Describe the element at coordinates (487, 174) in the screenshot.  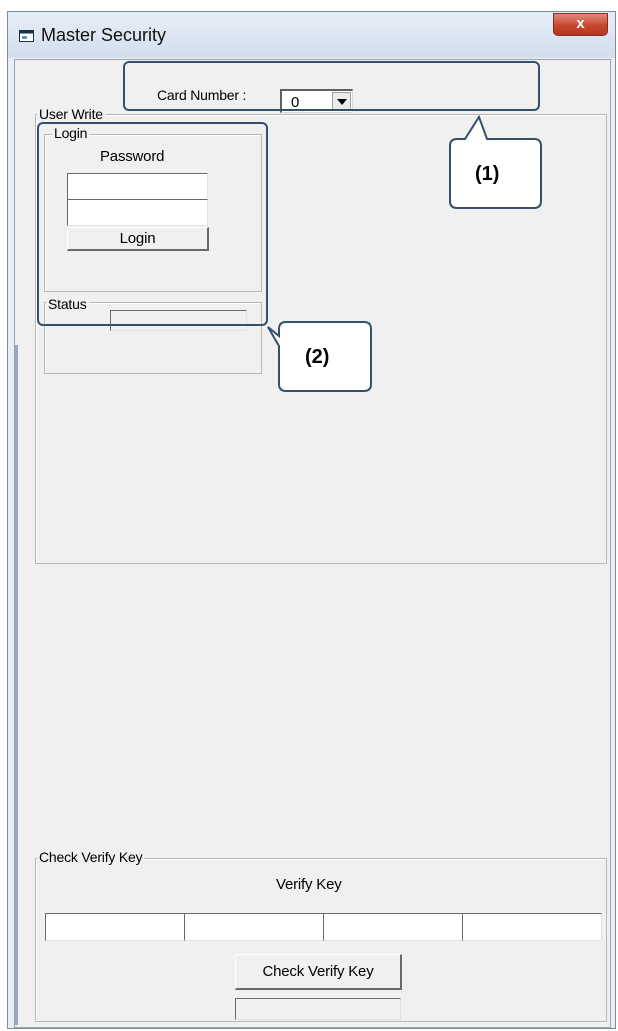
I see `callout-1-label: (1)` at that location.